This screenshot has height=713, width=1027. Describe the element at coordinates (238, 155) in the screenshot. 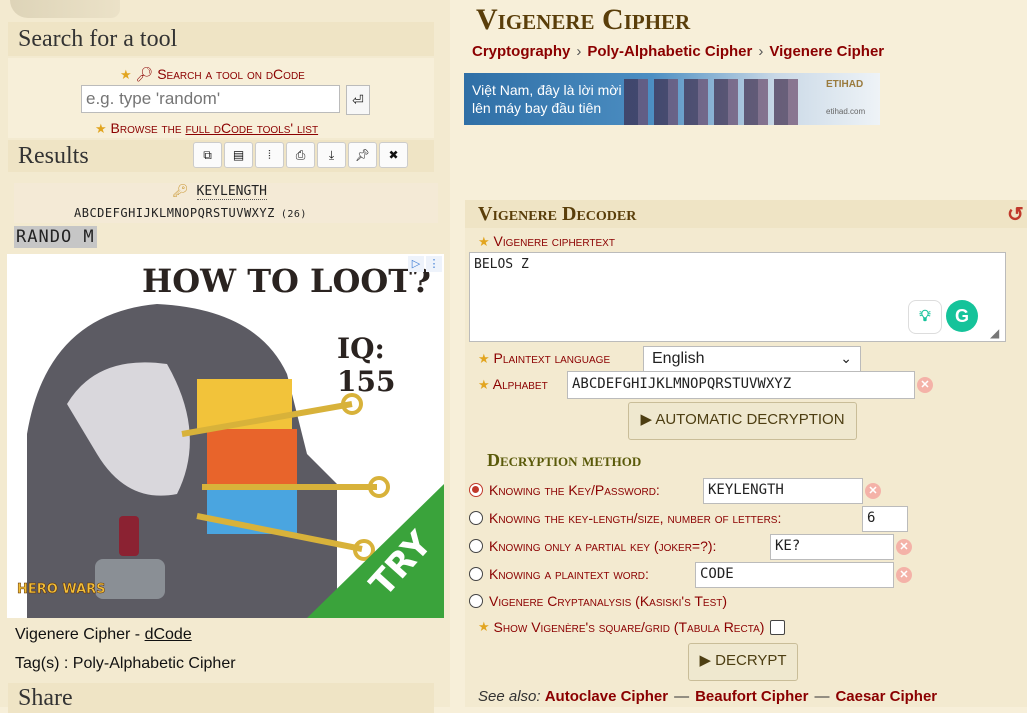

I see `save-button: ▤` at that location.